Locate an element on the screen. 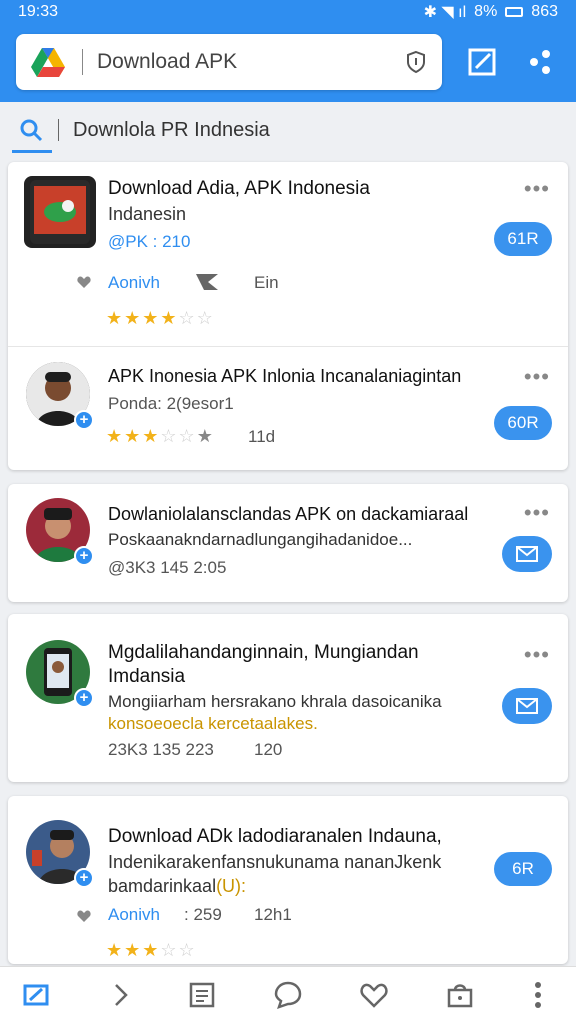 Image resolution: width=576 pixels, height=1024 pixels. share-icon is located at coordinates (540, 62).